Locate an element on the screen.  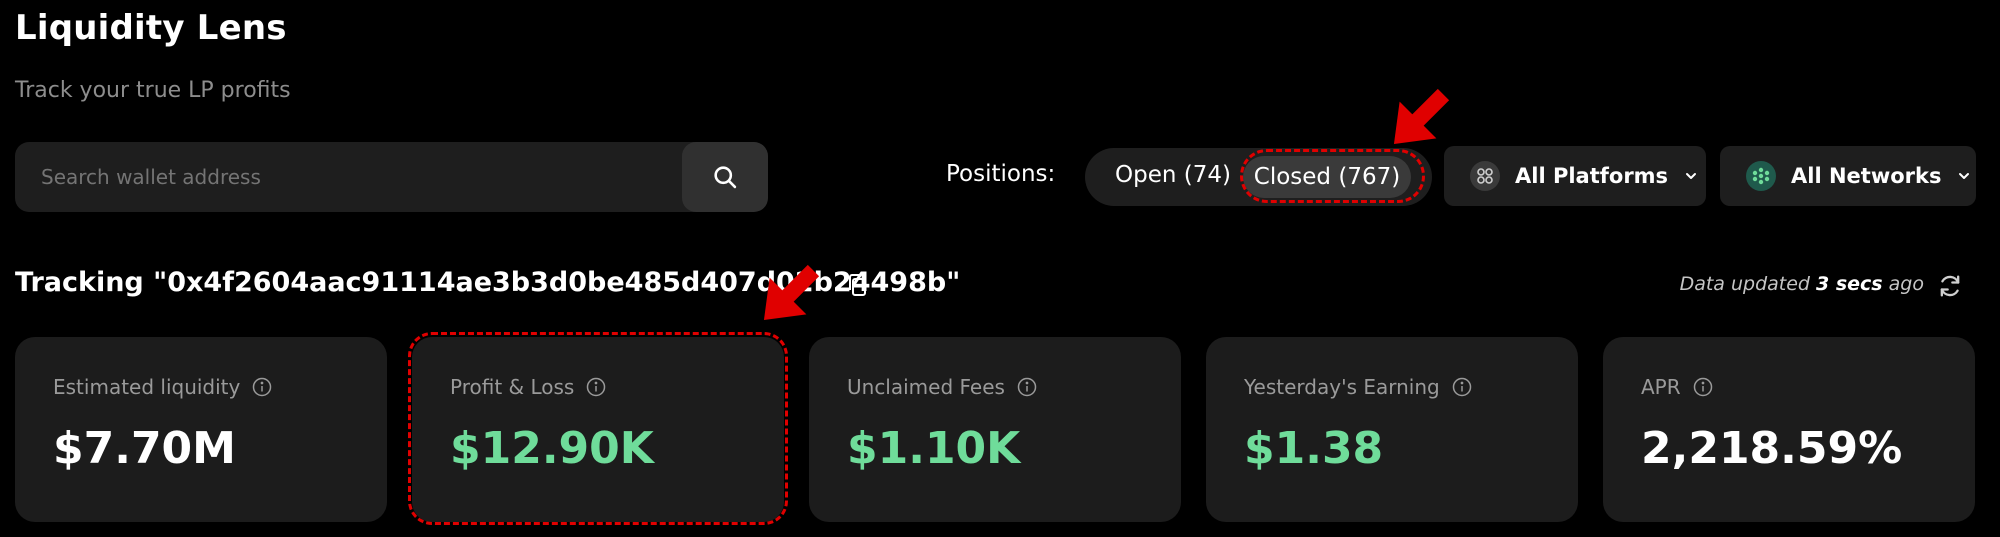
refresh-icon is located at coordinates (1950, 286).